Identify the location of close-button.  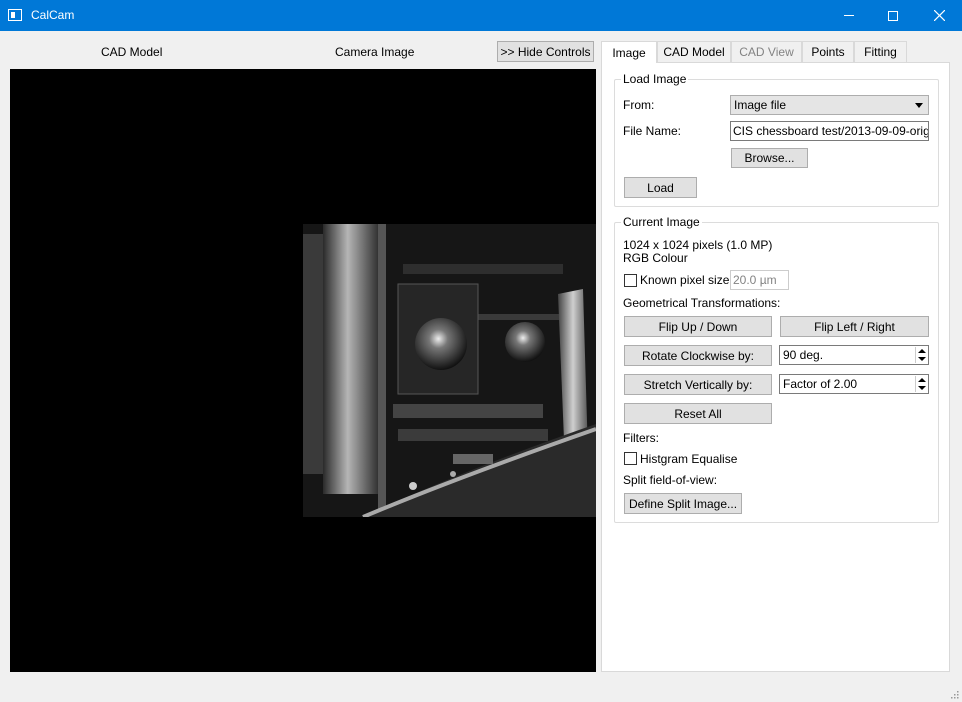
(939, 15).